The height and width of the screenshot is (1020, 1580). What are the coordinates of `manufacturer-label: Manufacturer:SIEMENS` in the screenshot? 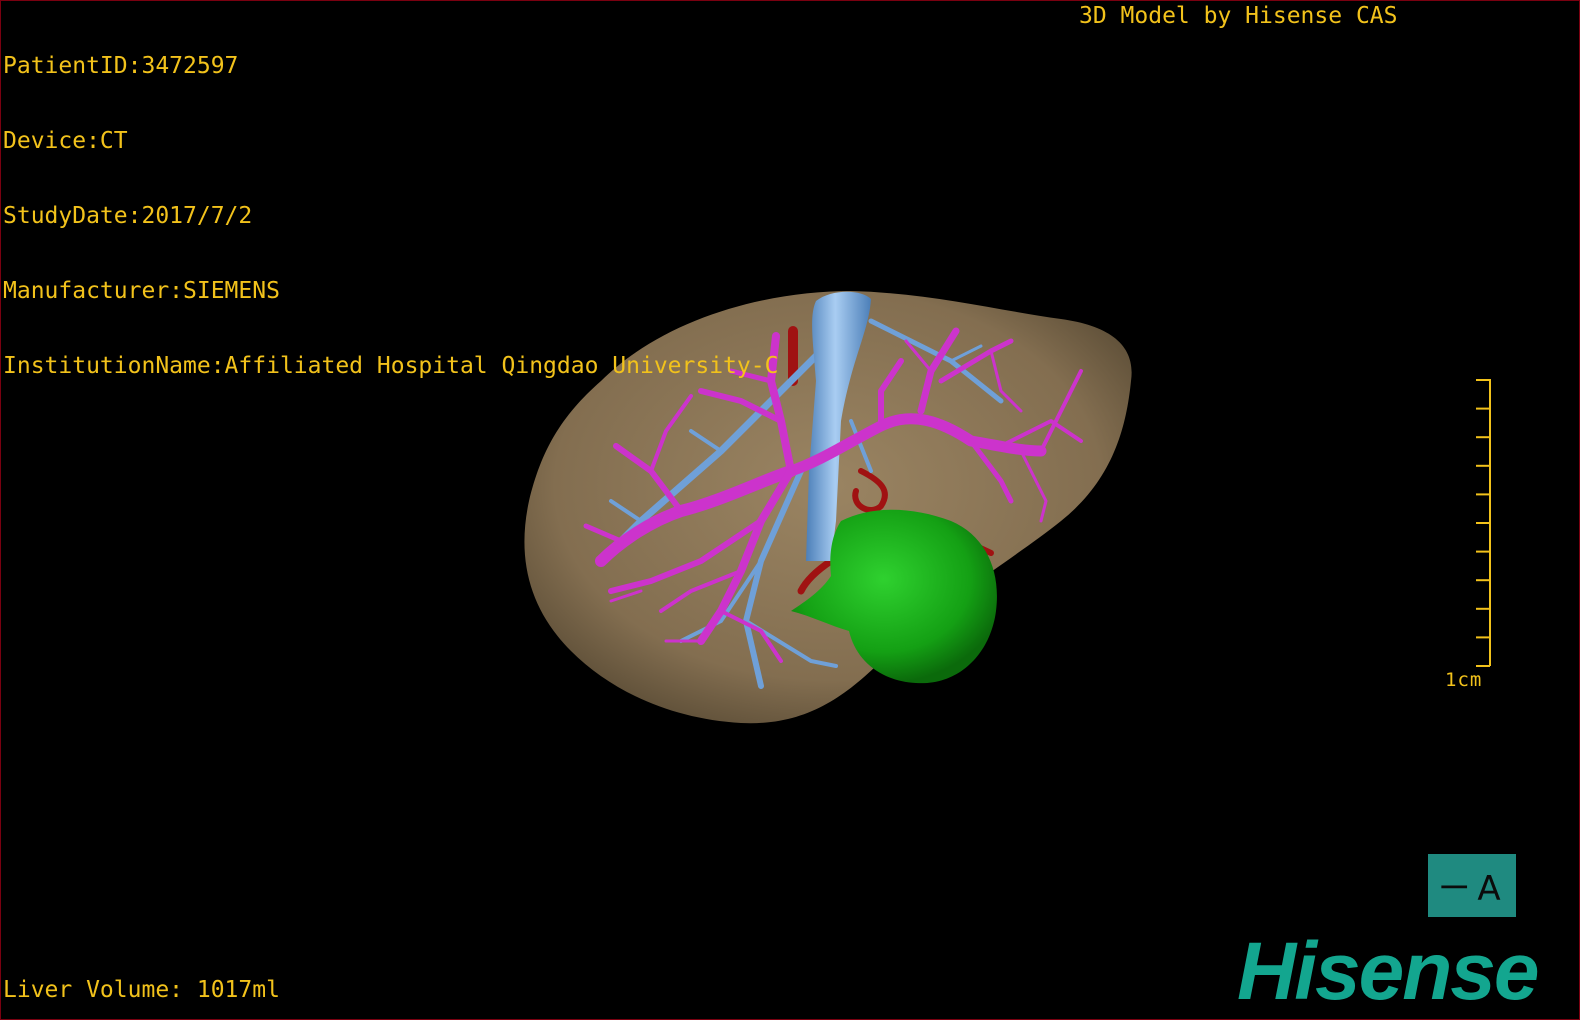 It's located at (141, 291).